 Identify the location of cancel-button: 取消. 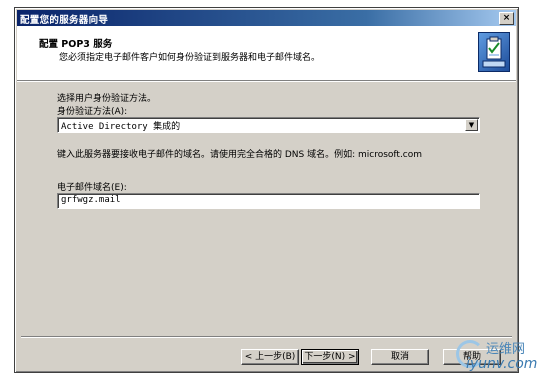
(400, 357).